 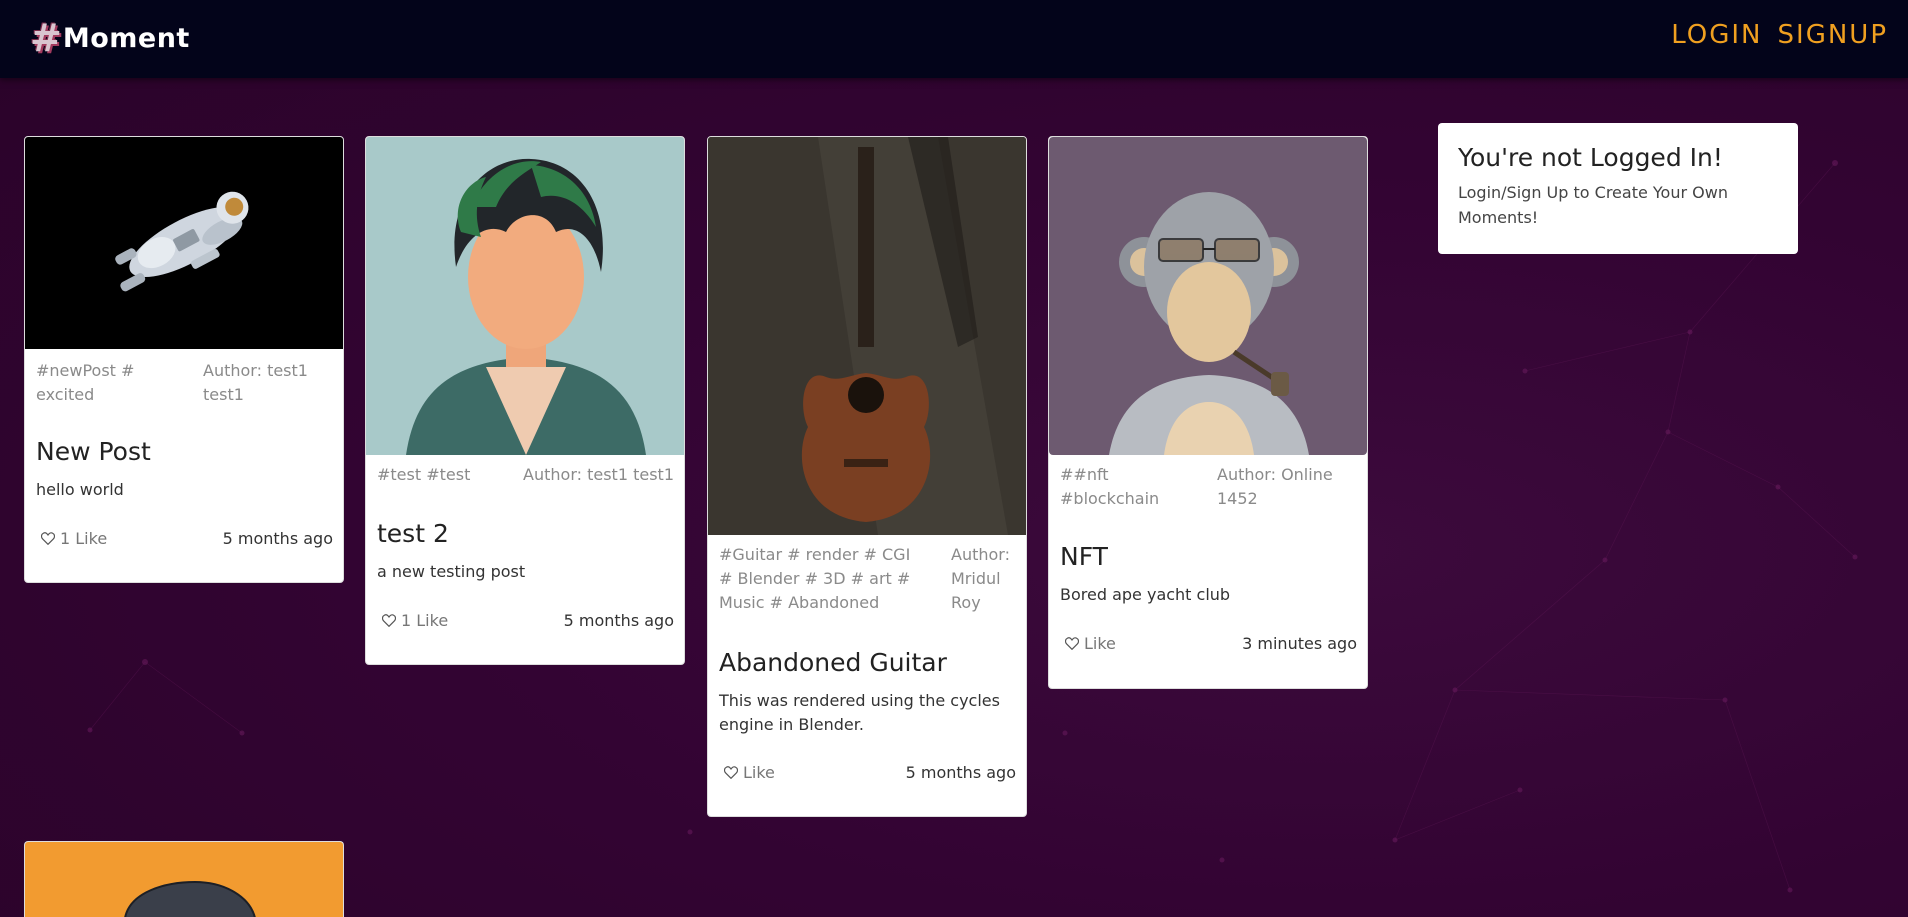 I want to click on post-title: NFT, so click(x=1084, y=556).